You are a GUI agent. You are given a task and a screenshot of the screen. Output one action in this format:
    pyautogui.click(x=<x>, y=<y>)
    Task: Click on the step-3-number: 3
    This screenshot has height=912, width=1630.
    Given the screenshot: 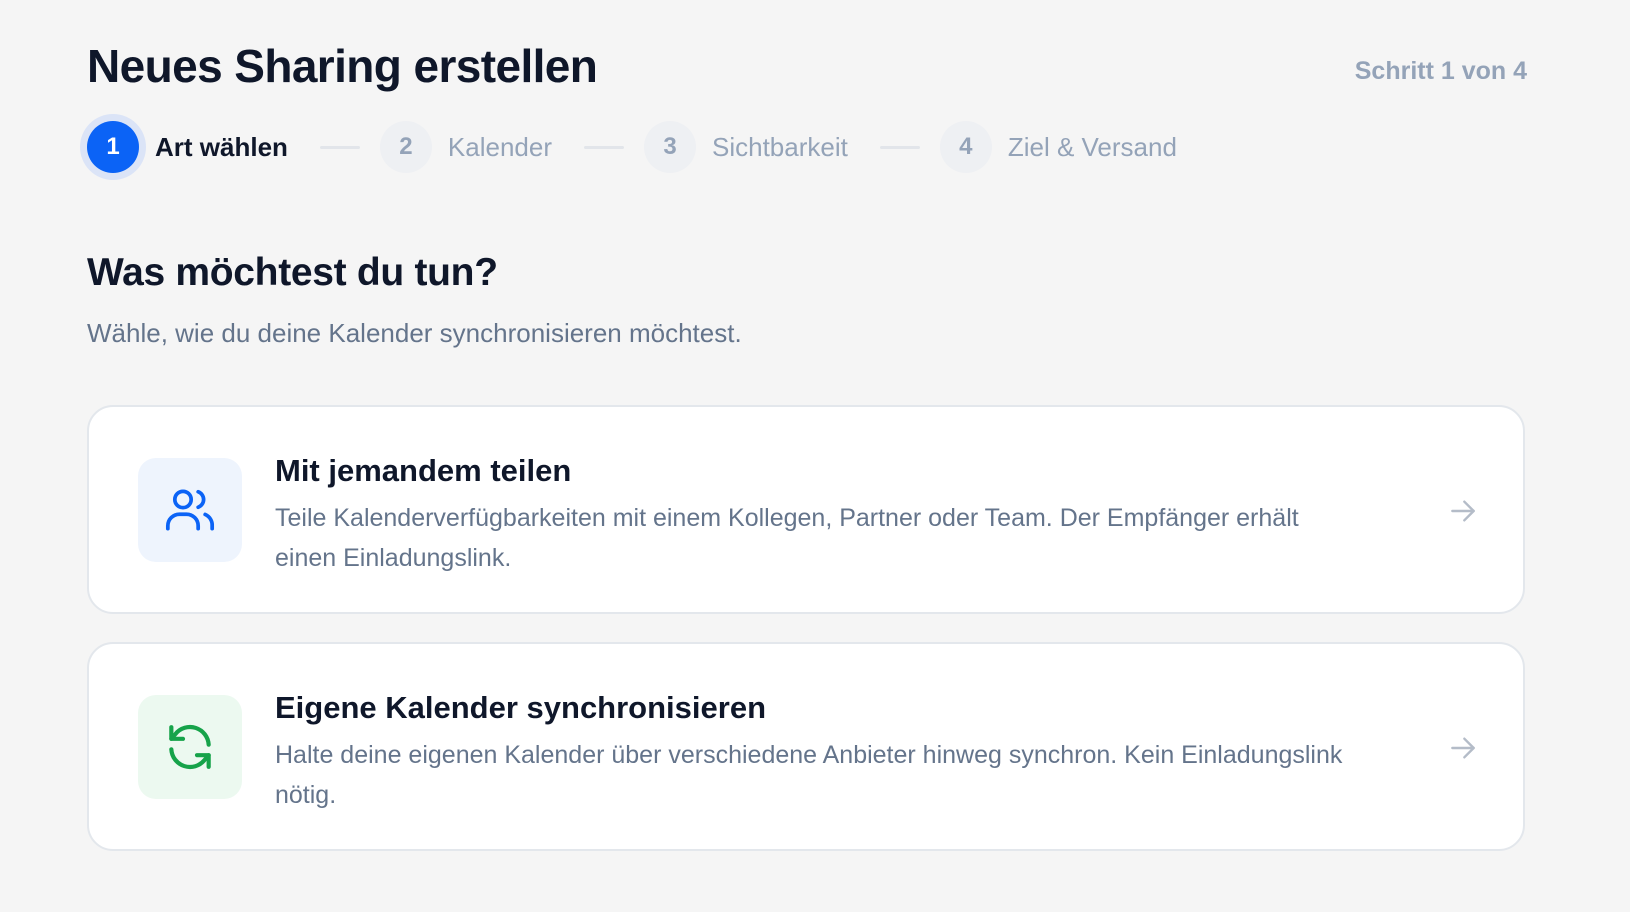 What is the action you would take?
    pyautogui.click(x=670, y=147)
    